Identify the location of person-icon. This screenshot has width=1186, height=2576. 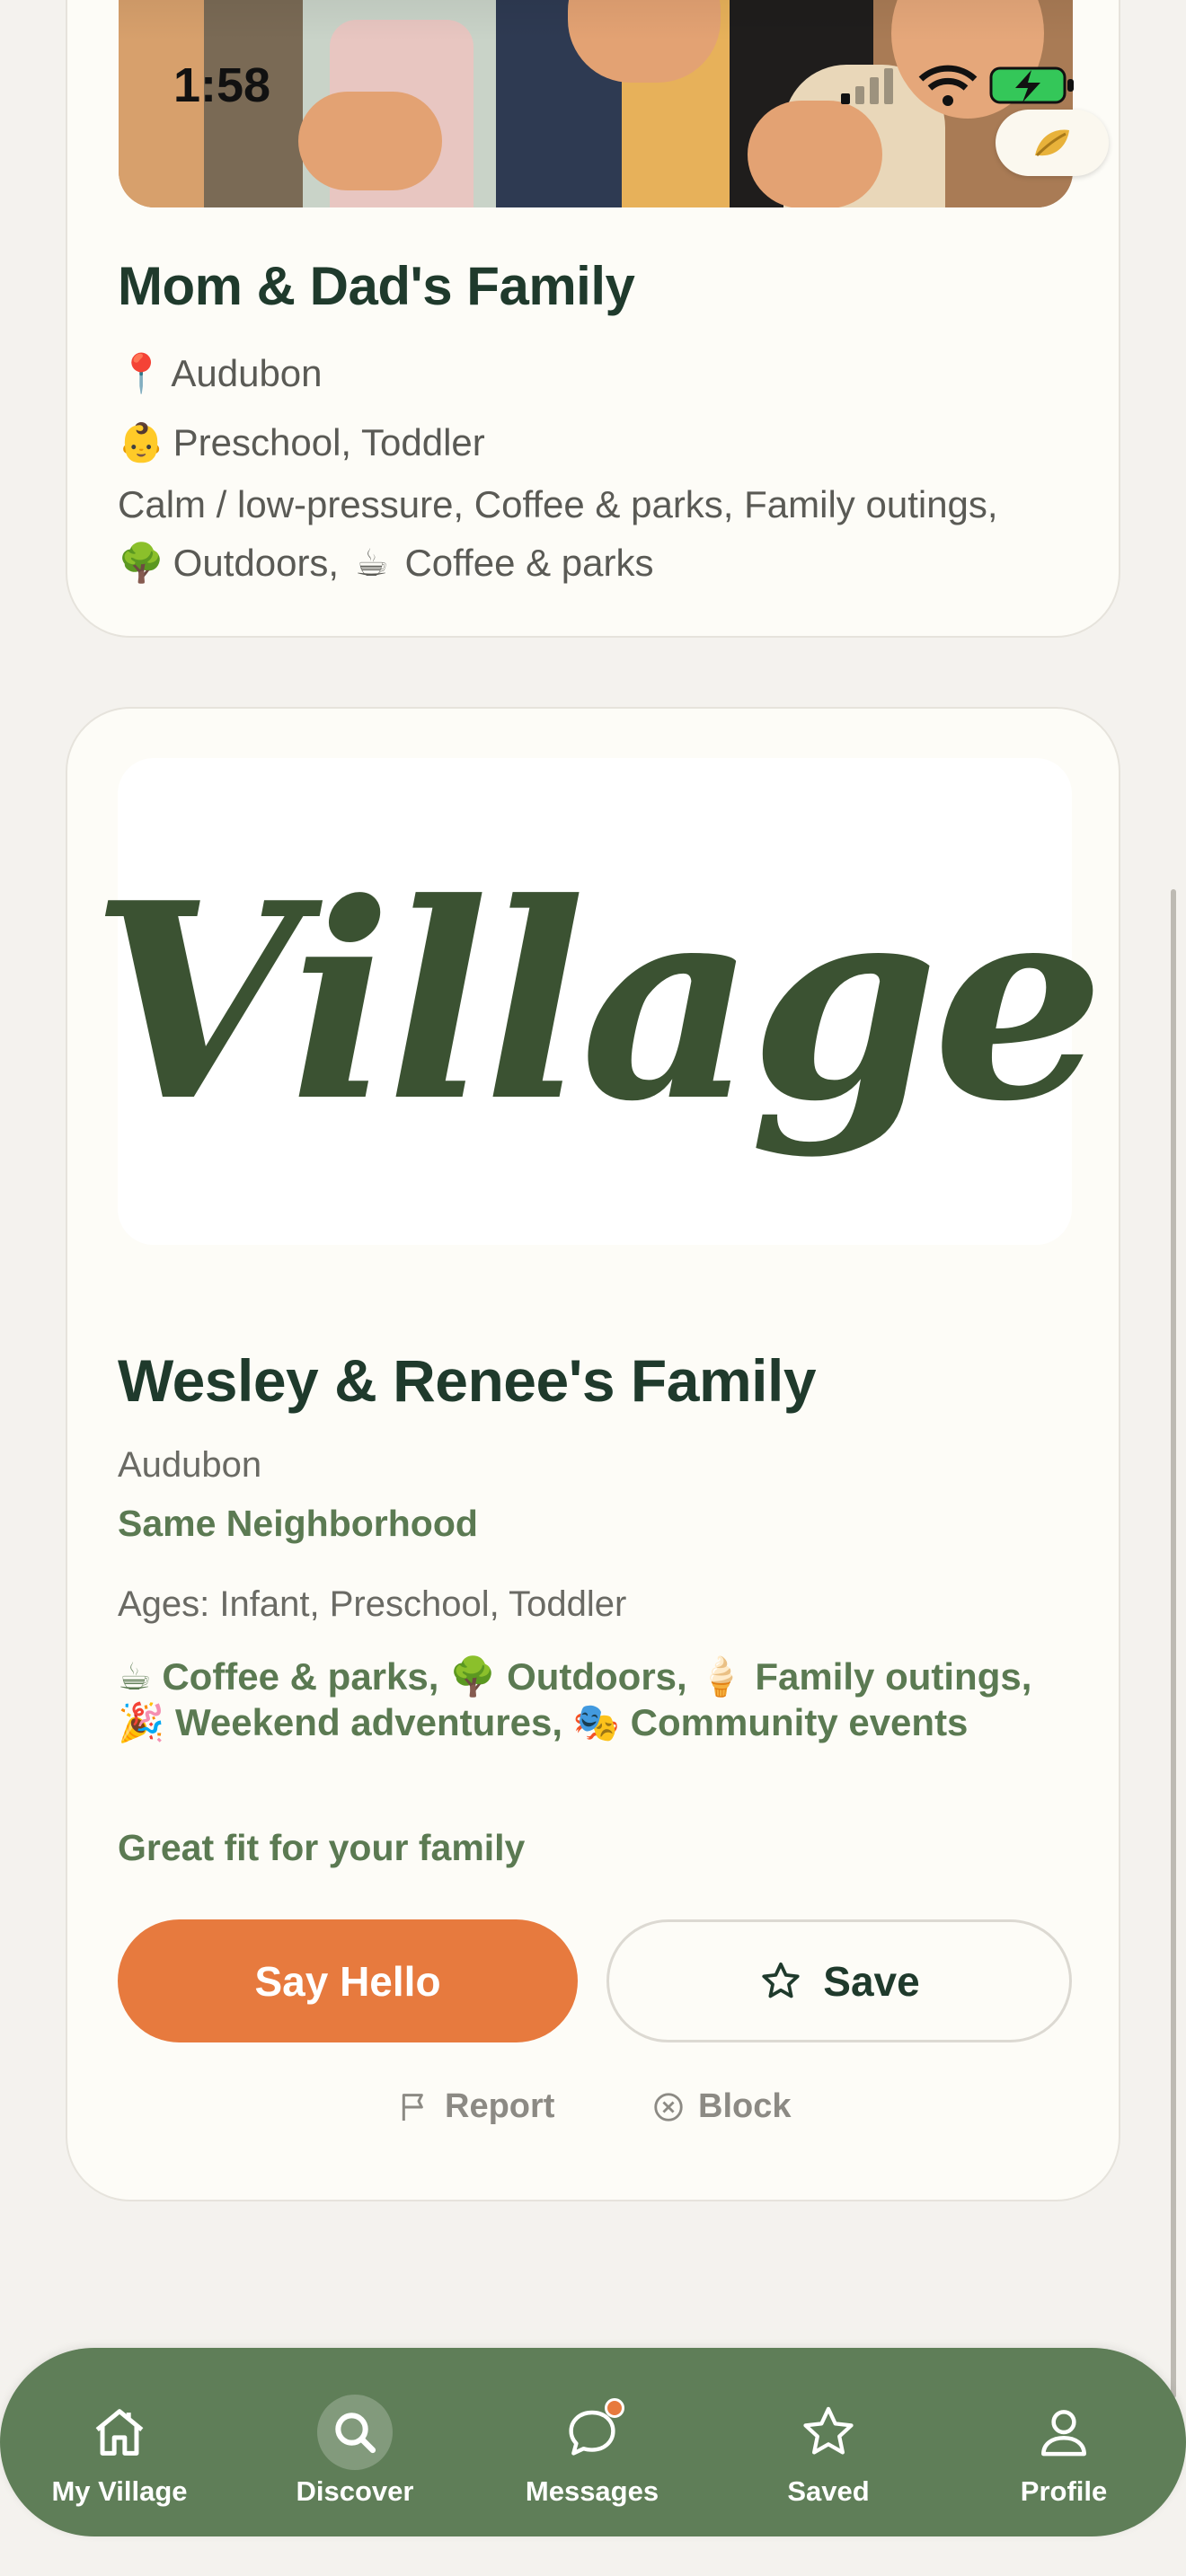
(1063, 2433).